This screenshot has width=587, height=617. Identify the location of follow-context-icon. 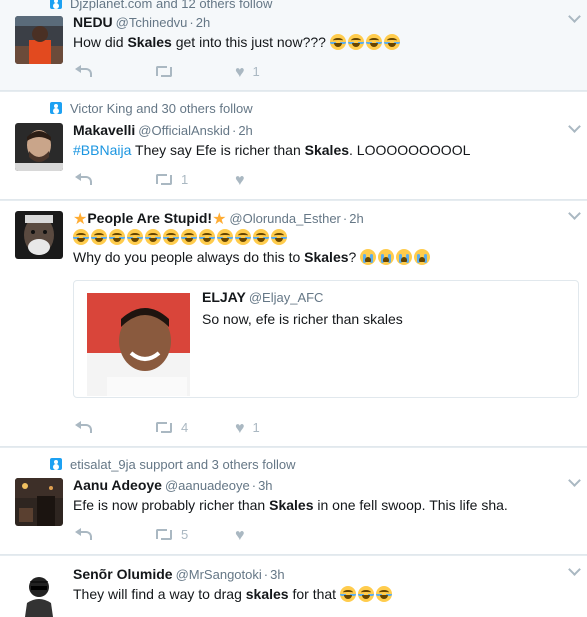
(56, 4).